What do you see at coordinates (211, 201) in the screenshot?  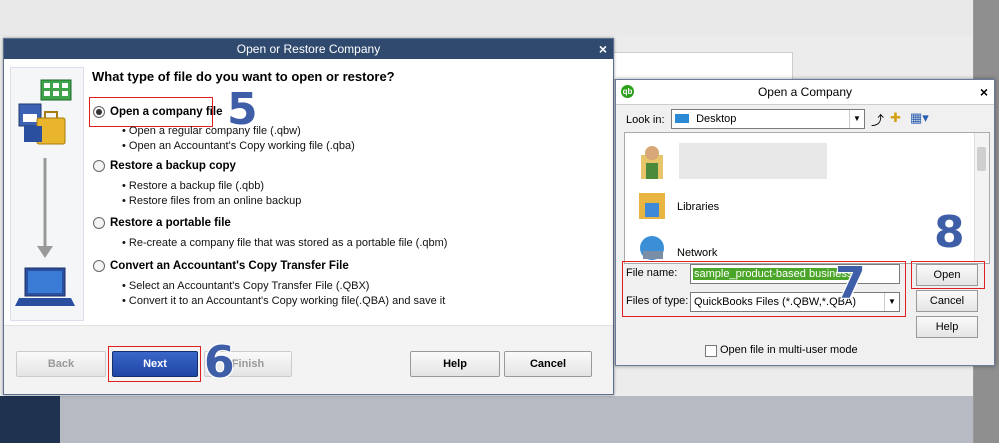 I see `detail-line: Restore files from an online backup` at bounding box center [211, 201].